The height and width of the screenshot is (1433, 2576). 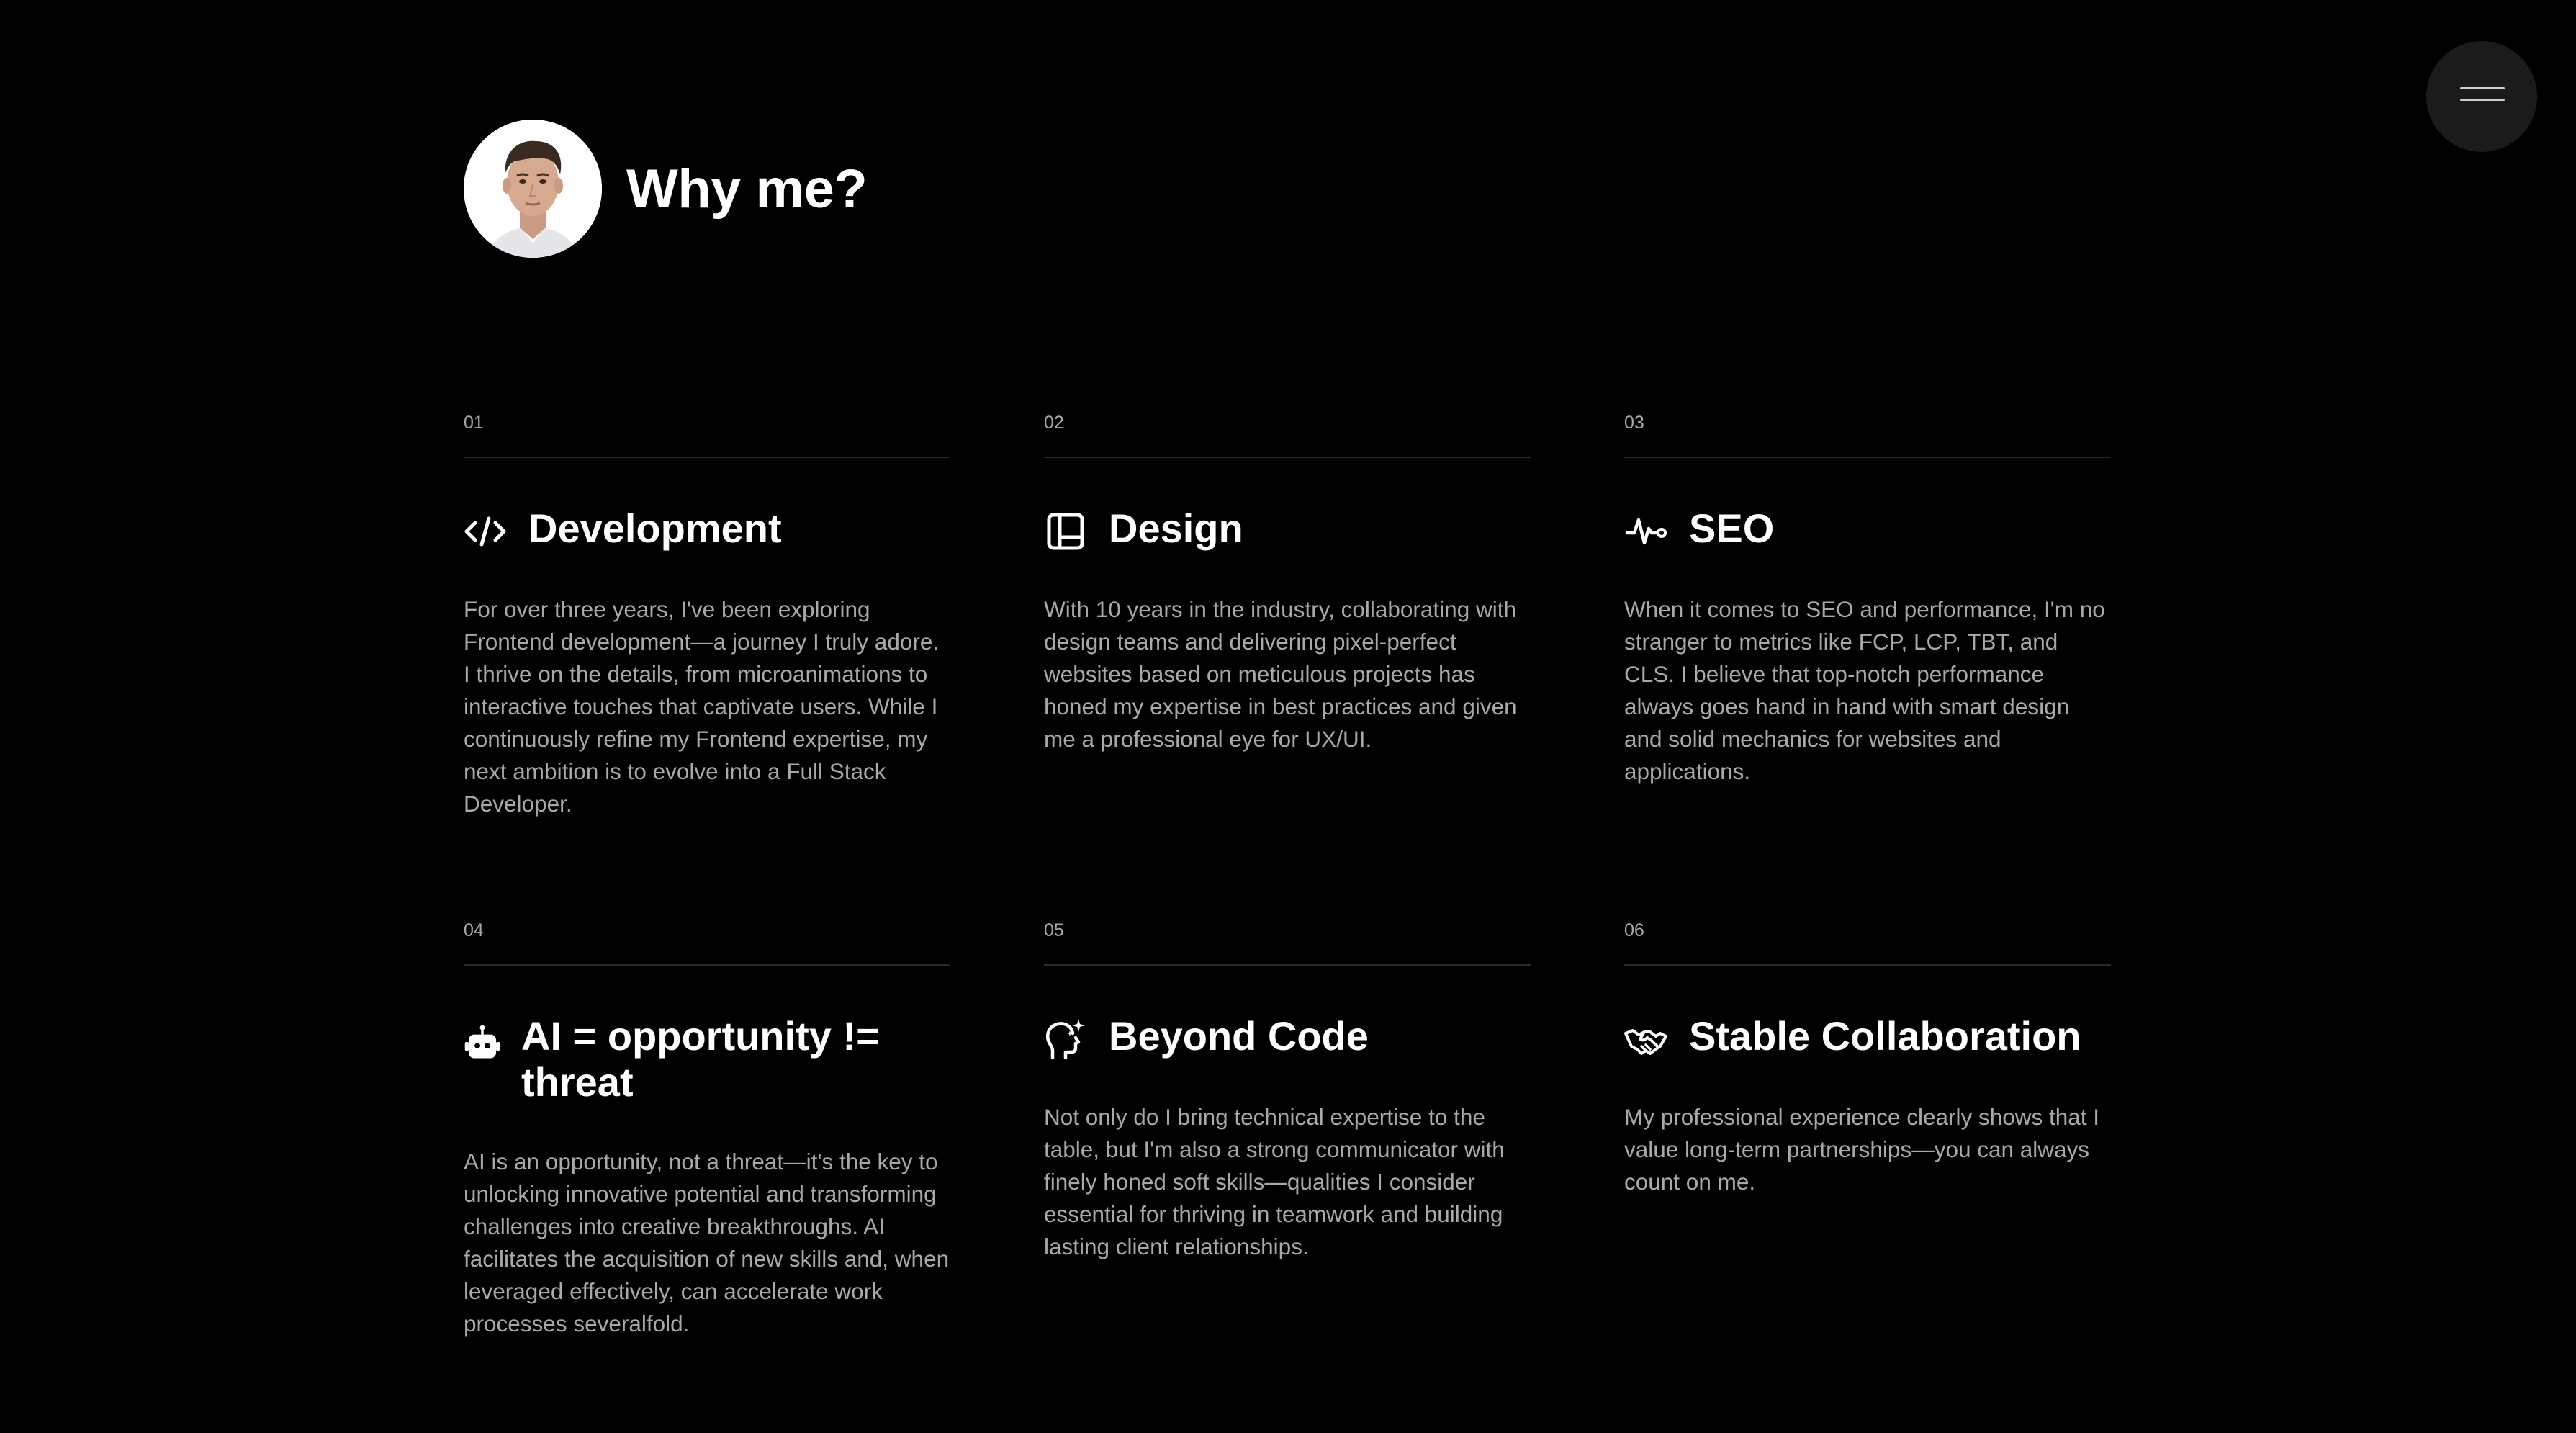 What do you see at coordinates (2481, 96) in the screenshot?
I see `menu-button` at bounding box center [2481, 96].